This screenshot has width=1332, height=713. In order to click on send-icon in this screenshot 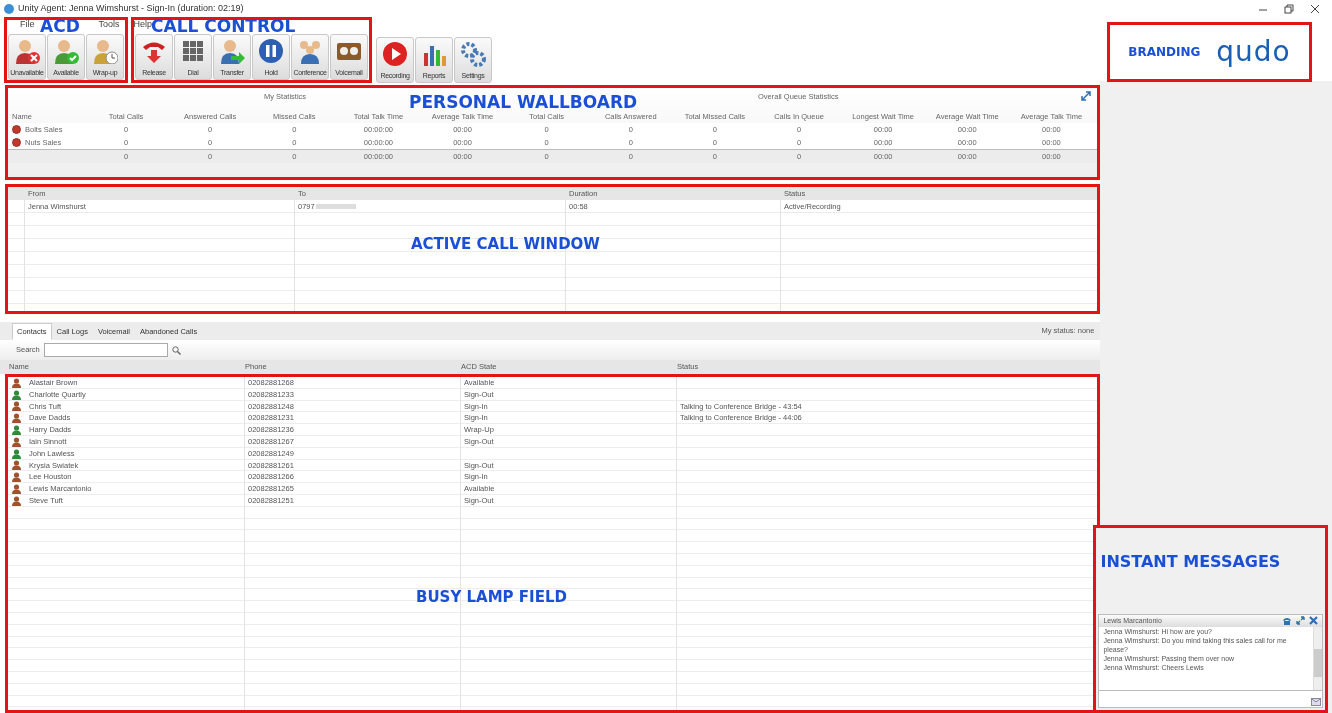, I will do `click(1316, 702)`.